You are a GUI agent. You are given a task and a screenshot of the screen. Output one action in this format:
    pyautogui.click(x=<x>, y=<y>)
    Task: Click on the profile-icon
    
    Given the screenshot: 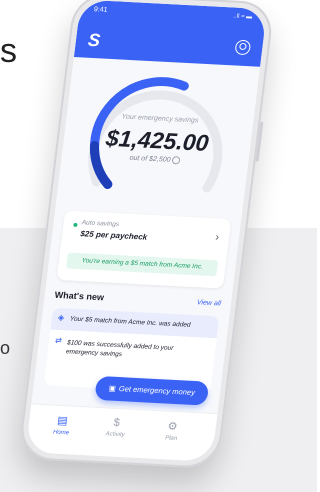 What is the action you would take?
    pyautogui.click(x=243, y=47)
    